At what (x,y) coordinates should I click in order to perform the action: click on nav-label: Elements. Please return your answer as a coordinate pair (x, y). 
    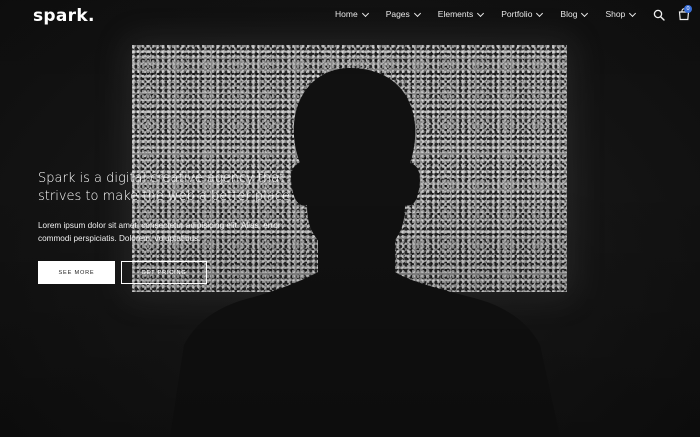
    Looking at the image, I should click on (455, 14).